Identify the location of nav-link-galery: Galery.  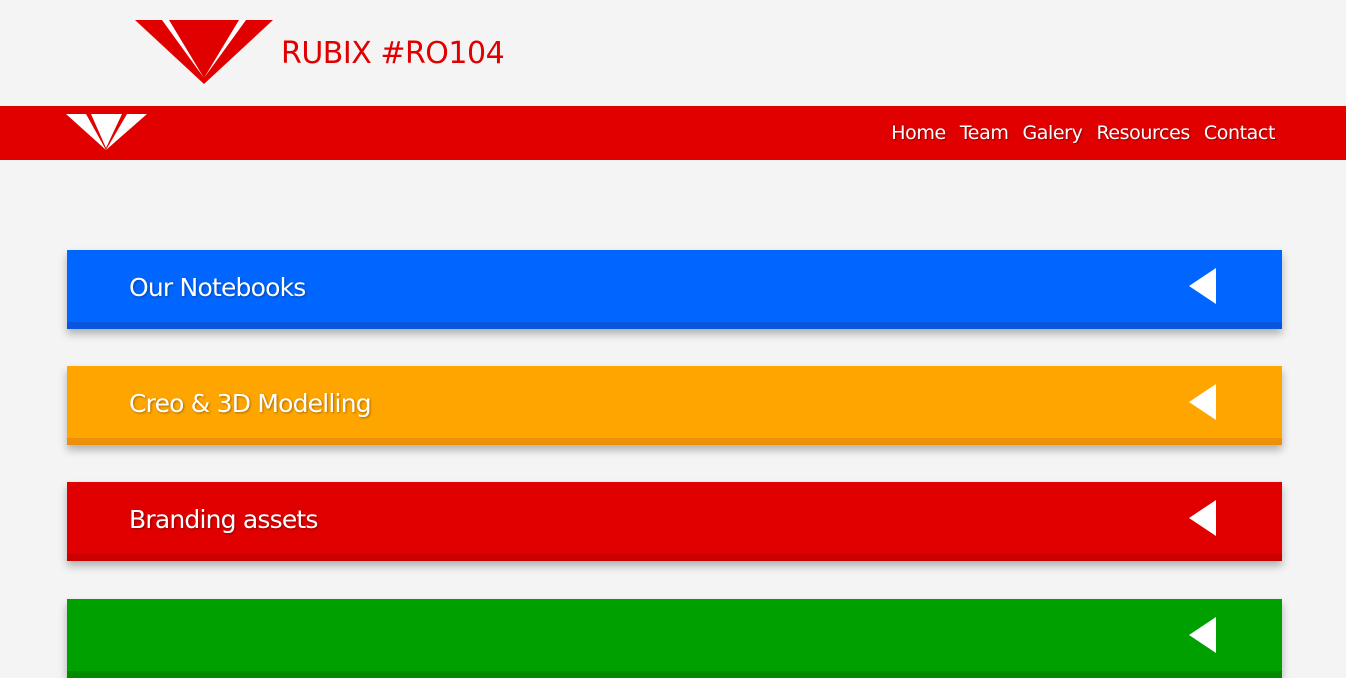
(1052, 133).